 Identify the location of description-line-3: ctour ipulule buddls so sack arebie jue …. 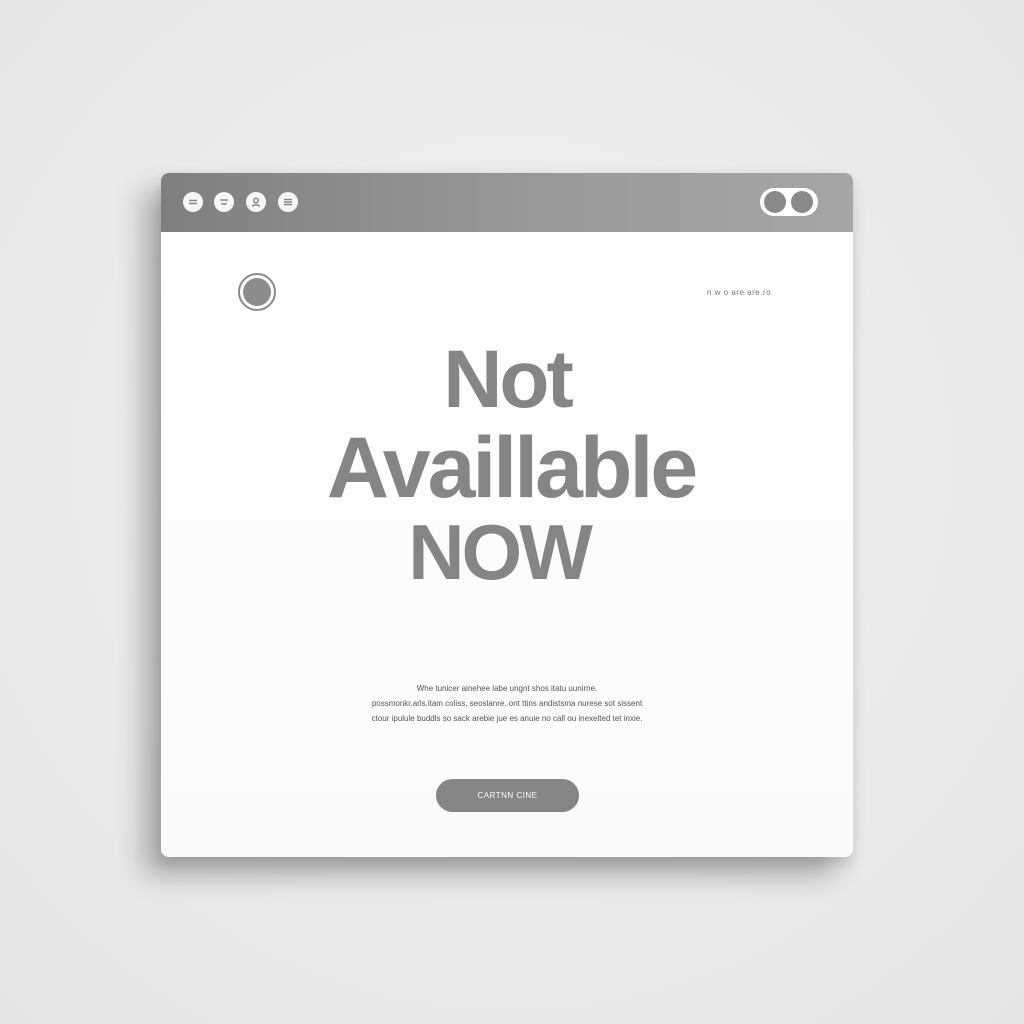
(507, 718).